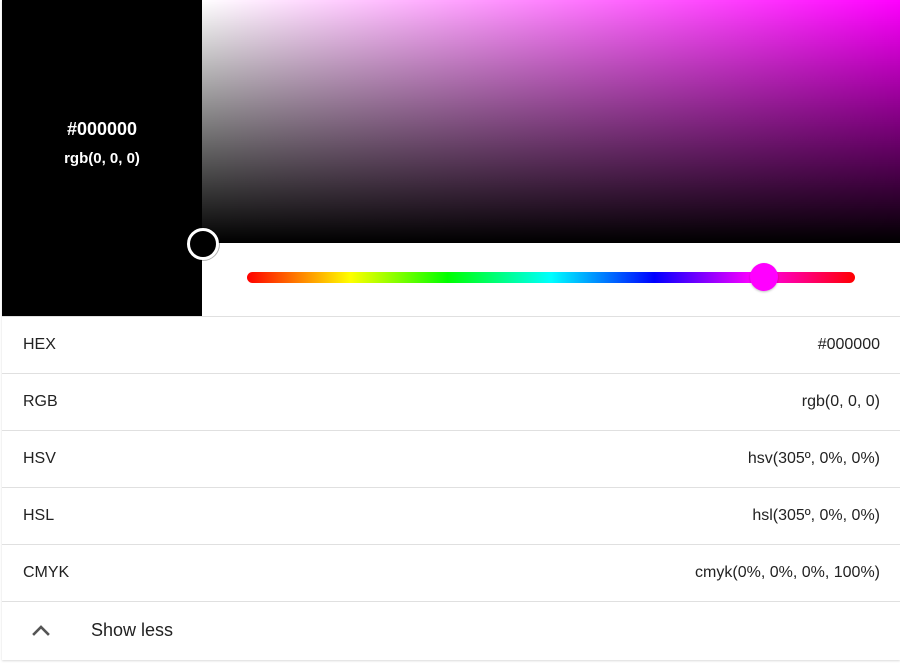 This screenshot has height=665, width=900. What do you see at coordinates (46, 572) in the screenshot?
I see `format-label-cmyk: CMYK` at bounding box center [46, 572].